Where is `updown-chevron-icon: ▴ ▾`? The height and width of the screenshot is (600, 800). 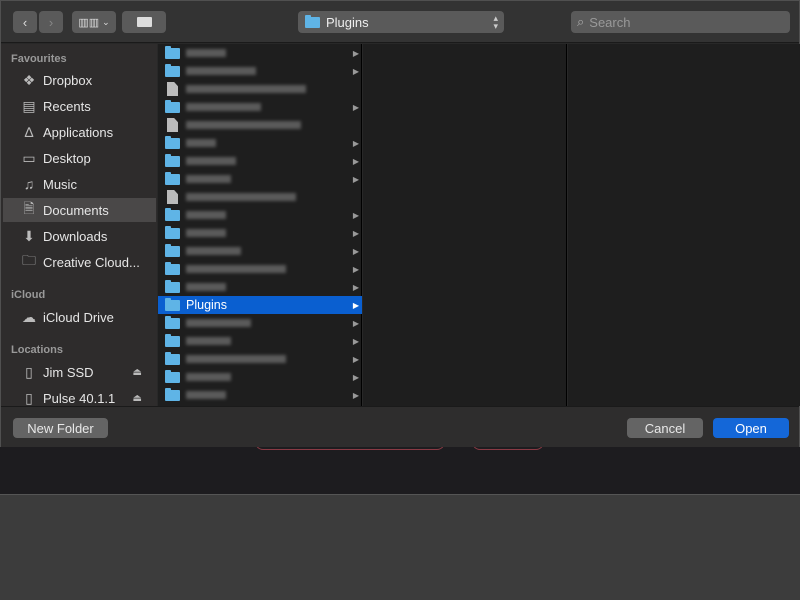 updown-chevron-icon: ▴ ▾ is located at coordinates (495, 22).